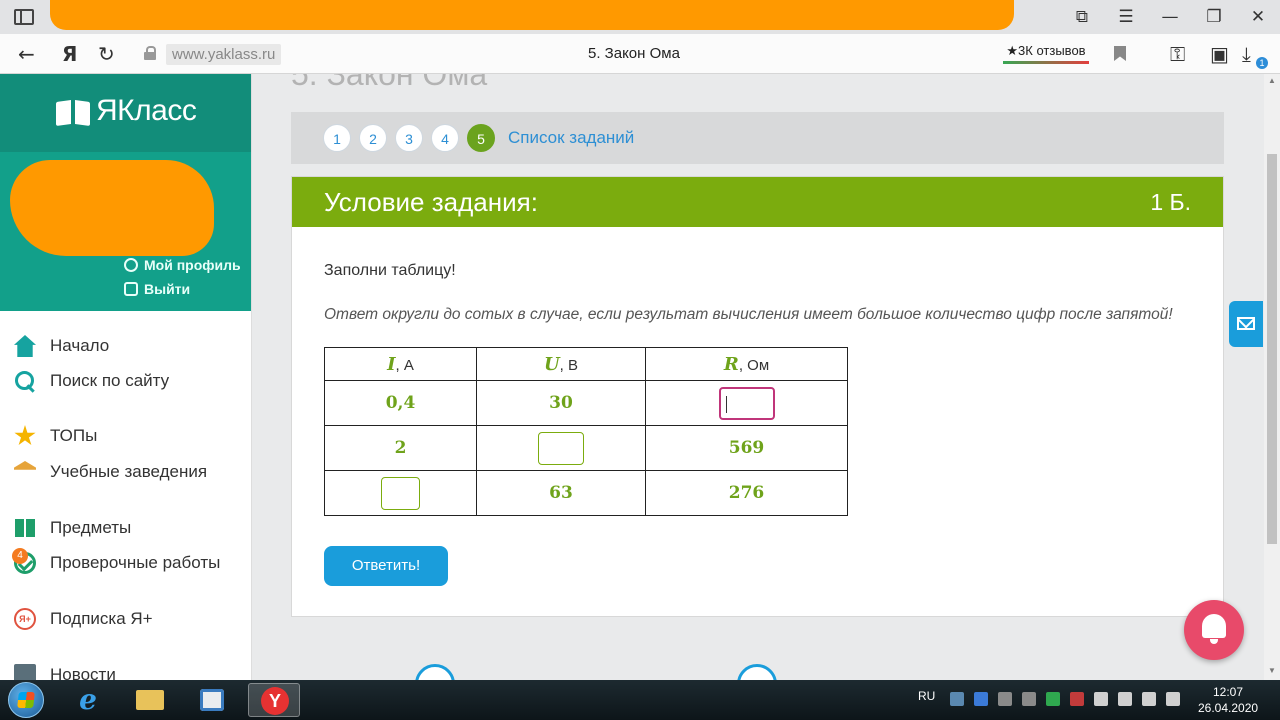 This screenshot has width=1280, height=720. I want to click on scroll-down-icon: ▼, so click(1272, 670).